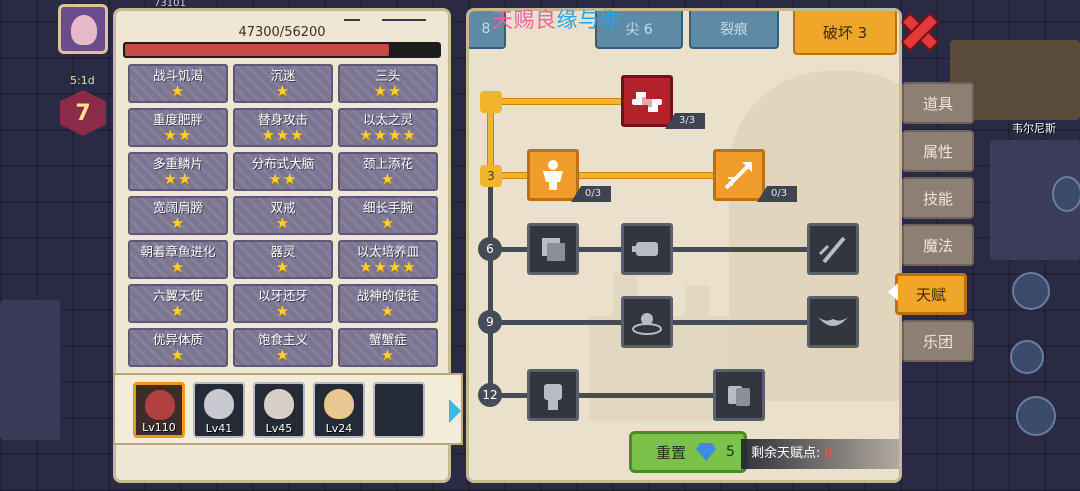 This screenshot has height=491, width=1080. What do you see at coordinates (83, 29) in the screenshot?
I see `player-avatar` at bounding box center [83, 29].